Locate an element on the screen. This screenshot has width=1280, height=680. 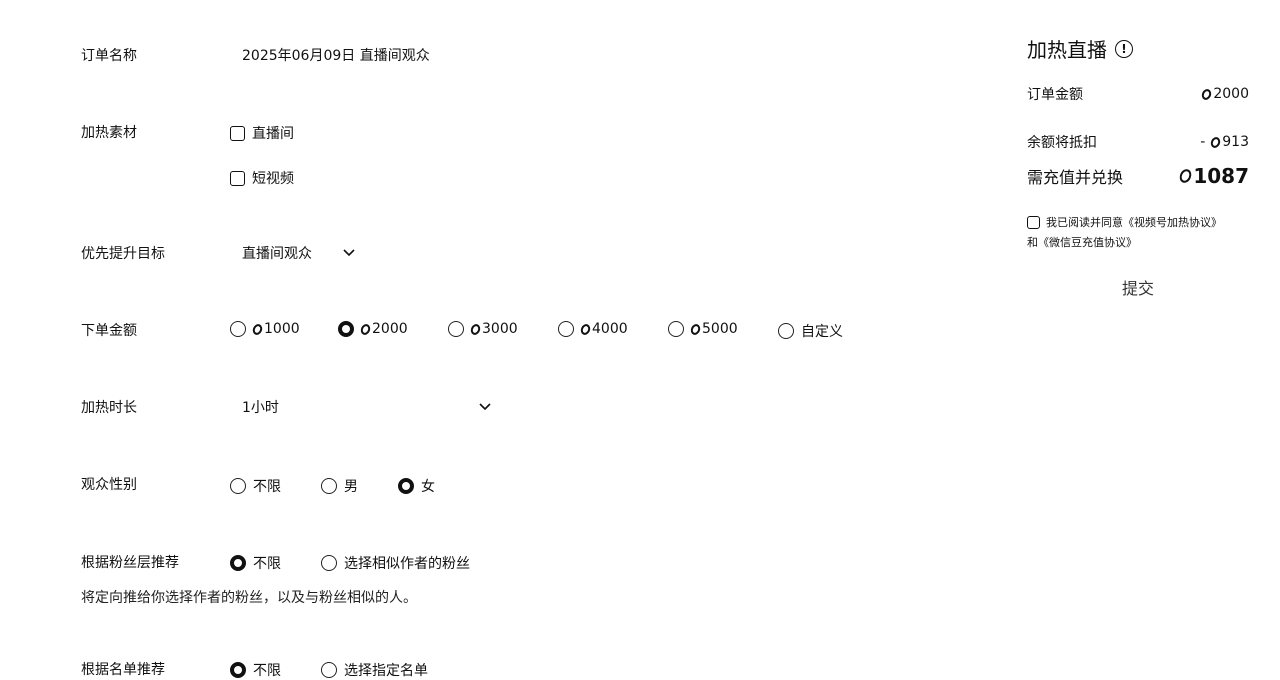
order-amount-value: 2000 is located at coordinates (1231, 94).